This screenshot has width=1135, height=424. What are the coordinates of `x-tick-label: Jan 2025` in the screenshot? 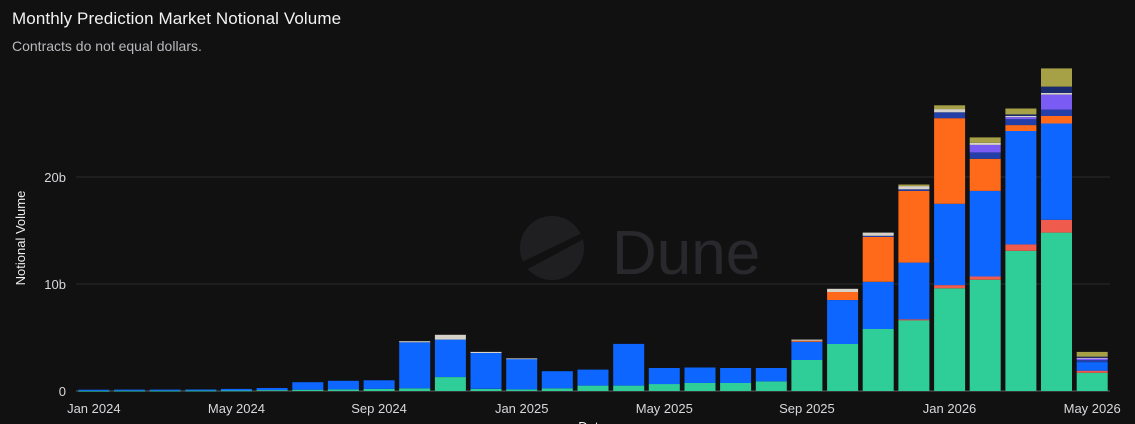 It's located at (522, 408).